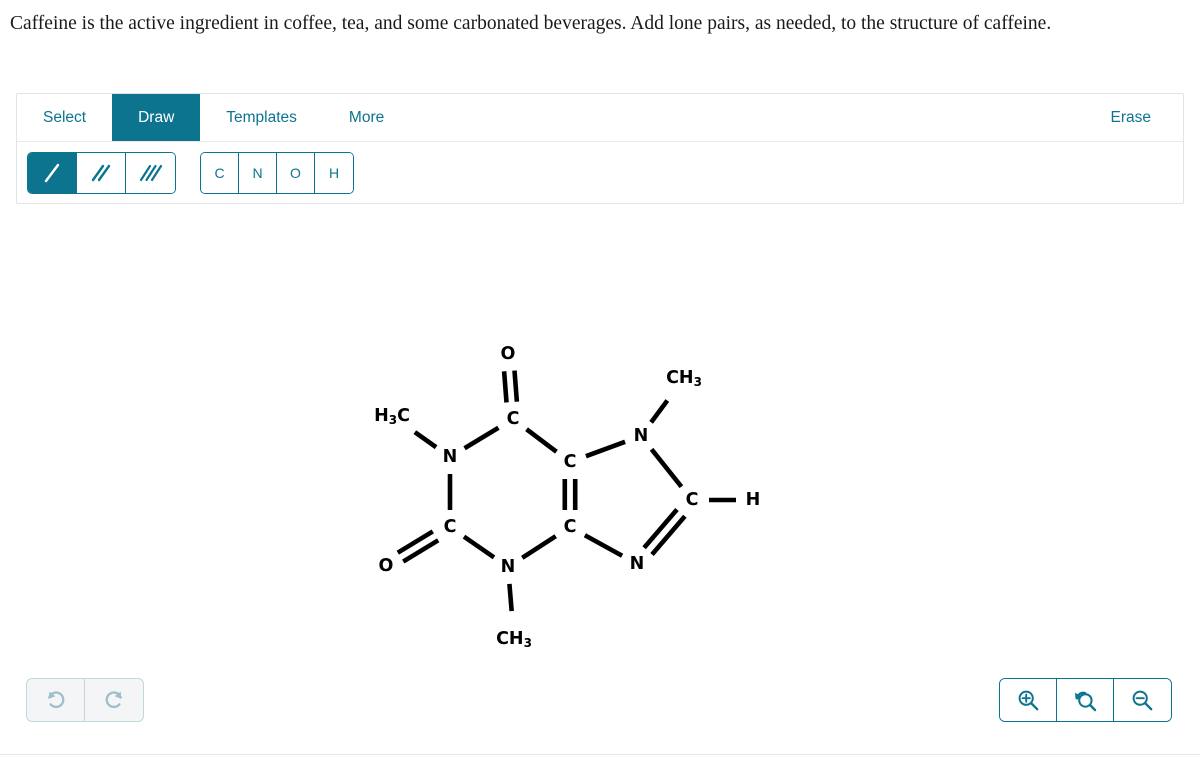 This screenshot has height=757, width=1200. I want to click on molecule-editor-panel: Select Draw Templates More Erase C N O H, so click(600, 148).